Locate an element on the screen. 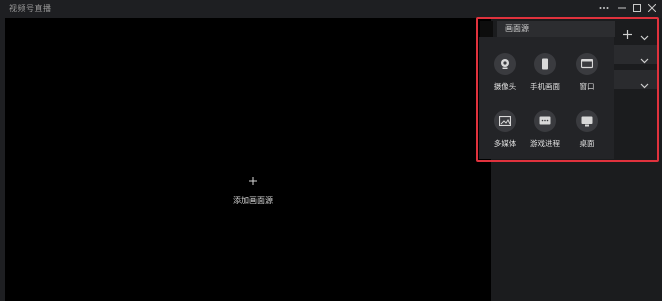 The height and width of the screenshot is (301, 662). title-bar: 视频号直播 is located at coordinates (331, 8).